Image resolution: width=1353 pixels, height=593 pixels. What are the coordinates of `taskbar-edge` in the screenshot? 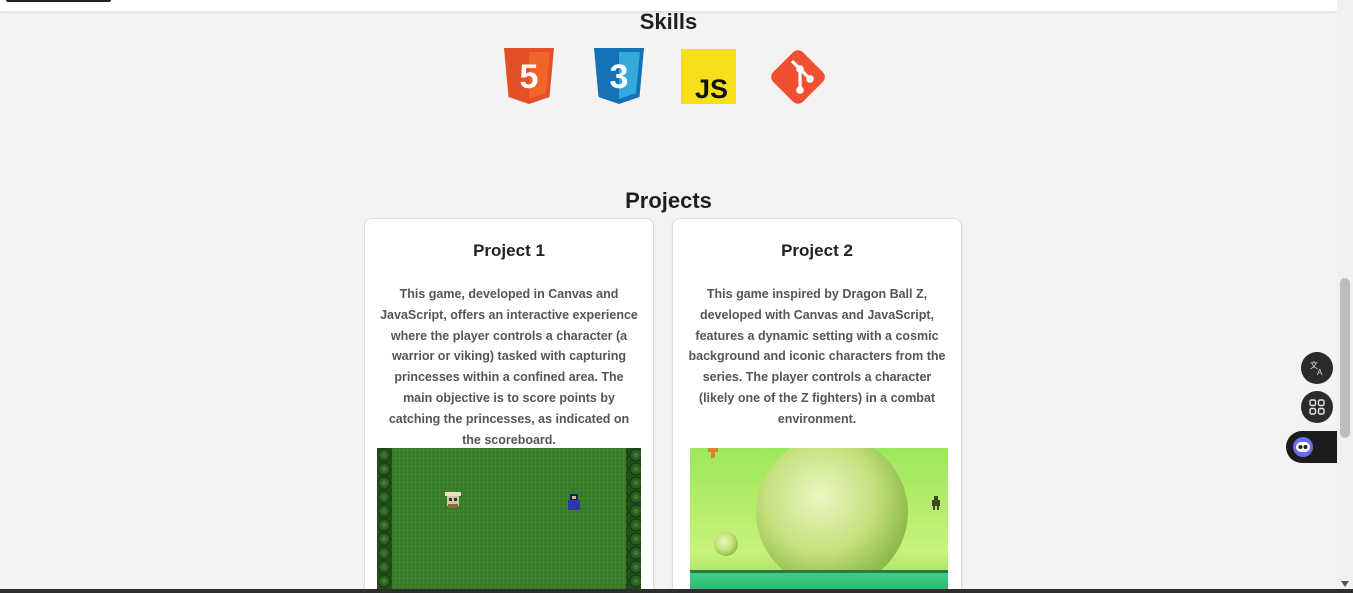 It's located at (676, 591).